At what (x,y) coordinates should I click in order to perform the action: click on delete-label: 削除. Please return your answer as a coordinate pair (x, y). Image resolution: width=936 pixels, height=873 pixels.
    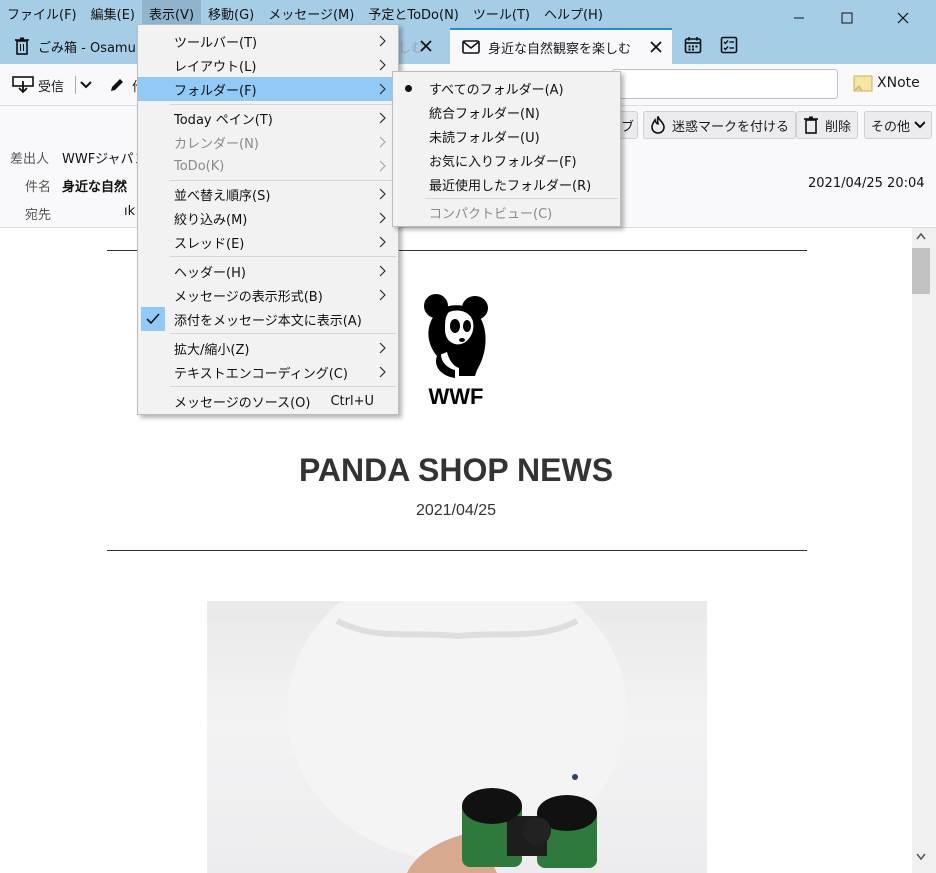
    Looking at the image, I should click on (838, 127).